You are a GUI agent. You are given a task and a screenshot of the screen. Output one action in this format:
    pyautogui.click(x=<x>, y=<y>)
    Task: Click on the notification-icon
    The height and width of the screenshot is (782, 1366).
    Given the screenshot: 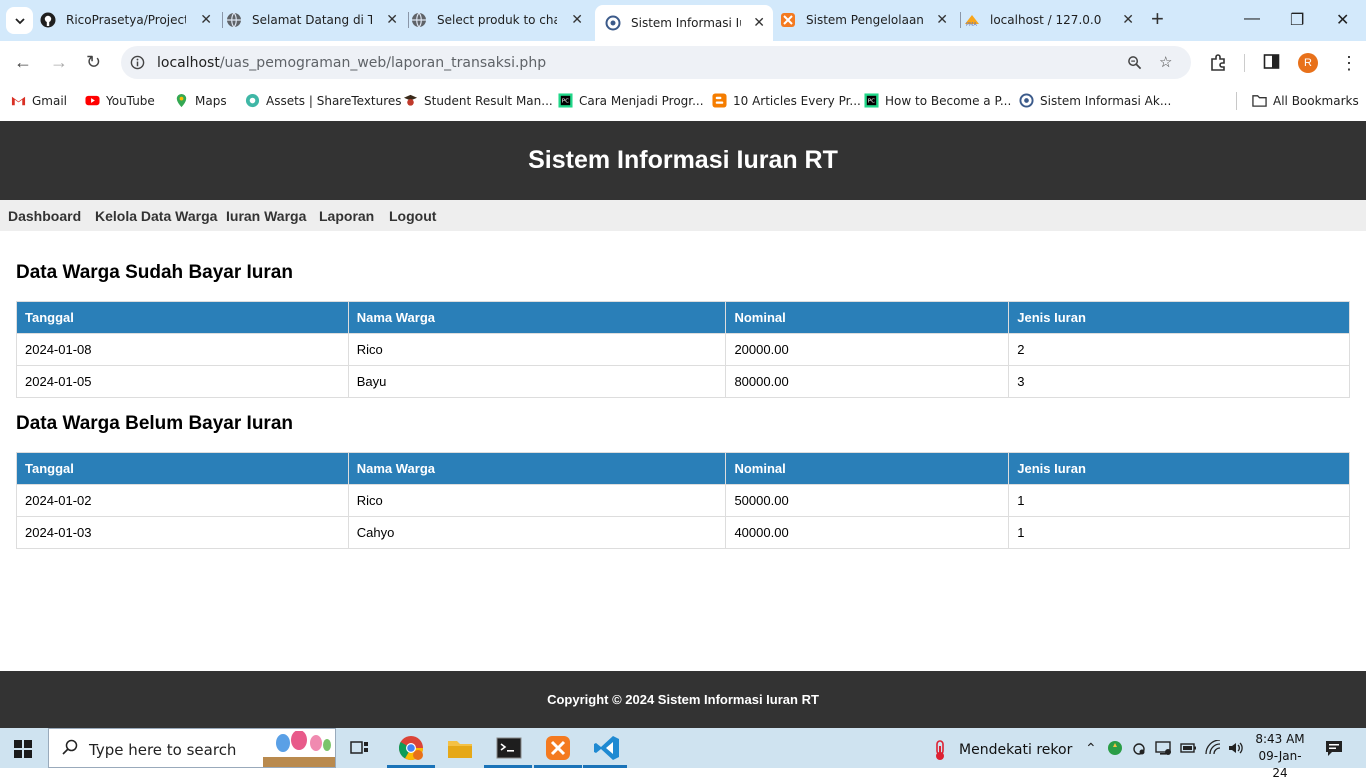 What is the action you would take?
    pyautogui.click(x=1334, y=748)
    